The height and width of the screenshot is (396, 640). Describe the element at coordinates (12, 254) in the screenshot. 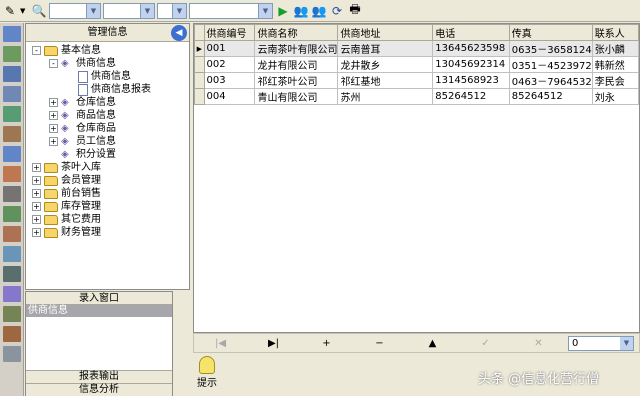

I see `inventory-icon` at that location.